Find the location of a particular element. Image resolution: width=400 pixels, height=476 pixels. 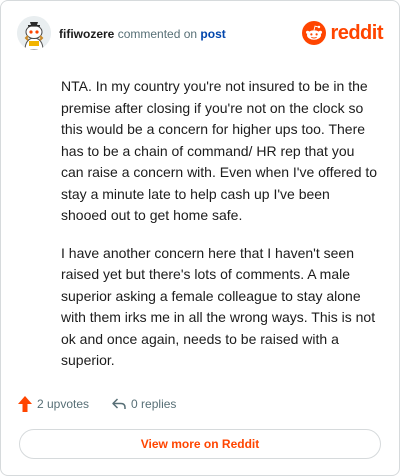

reply-button: 0 replies is located at coordinates (143, 404).